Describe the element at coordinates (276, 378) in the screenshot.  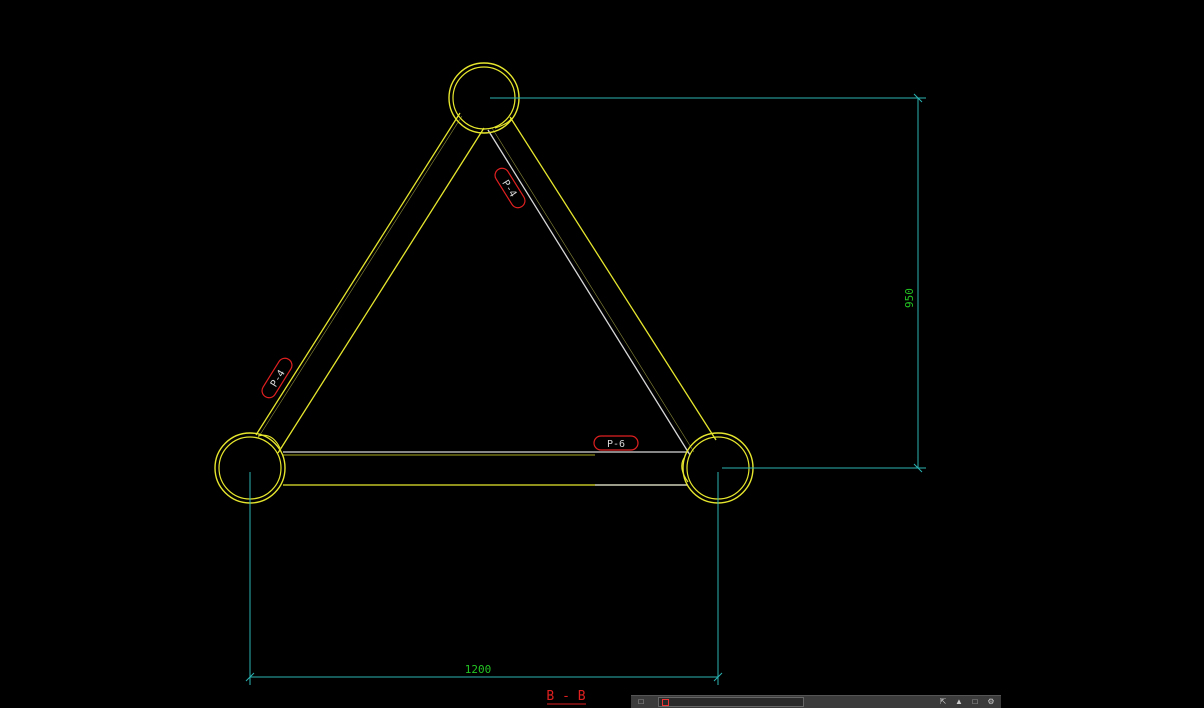
I see `tag-left-diagonal: P-4` at that location.